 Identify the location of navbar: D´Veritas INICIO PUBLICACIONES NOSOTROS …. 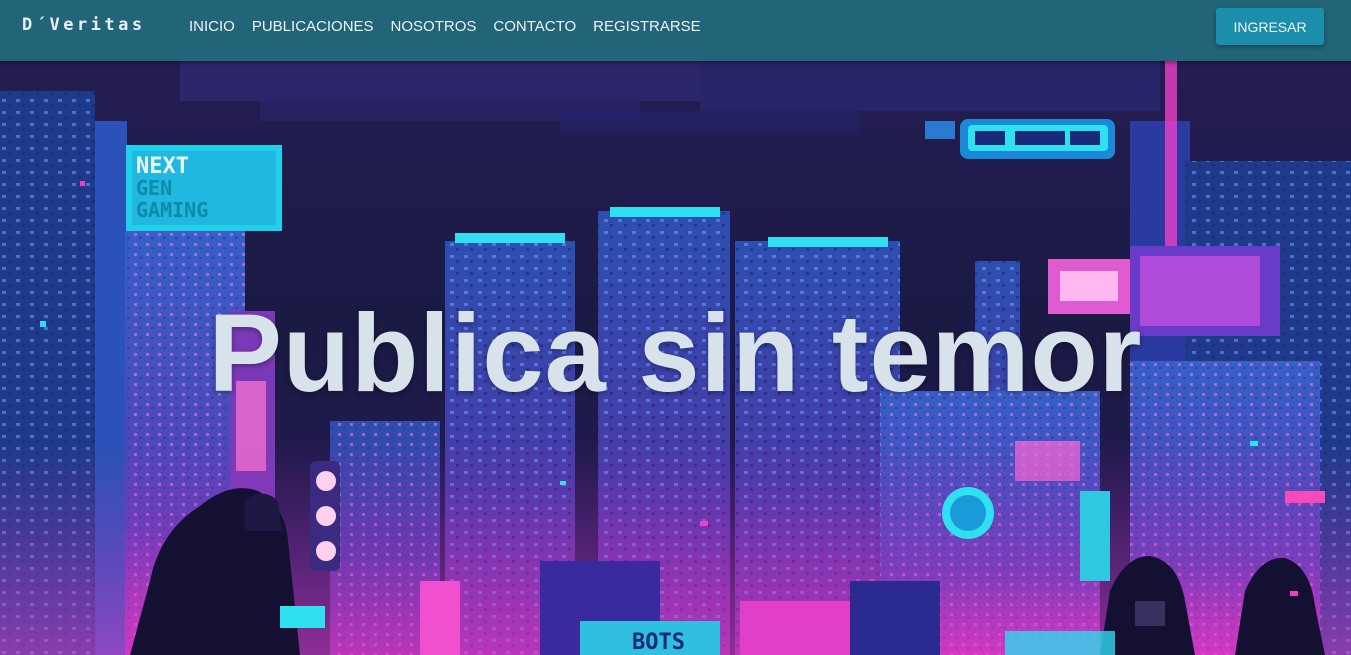
(675, 30).